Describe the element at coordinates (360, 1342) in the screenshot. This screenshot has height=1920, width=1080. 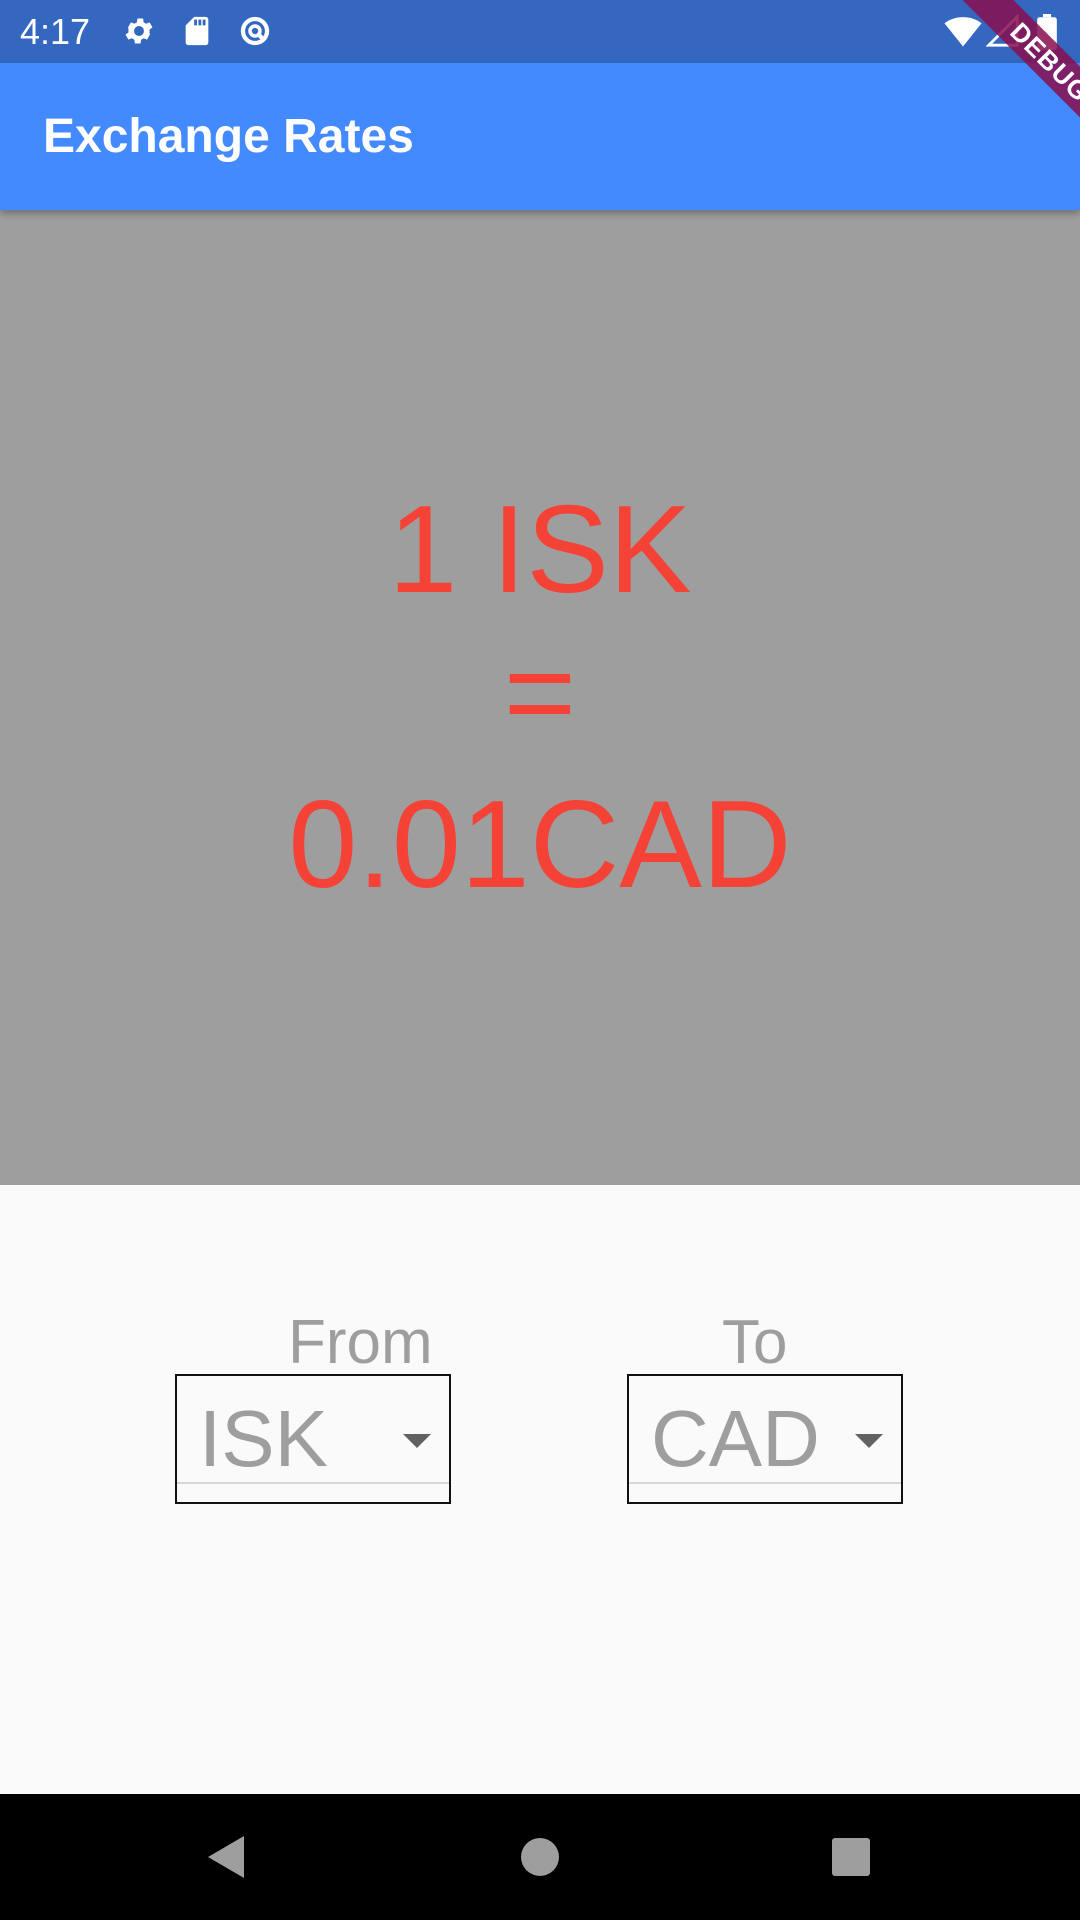
I see `from-label: From` at that location.